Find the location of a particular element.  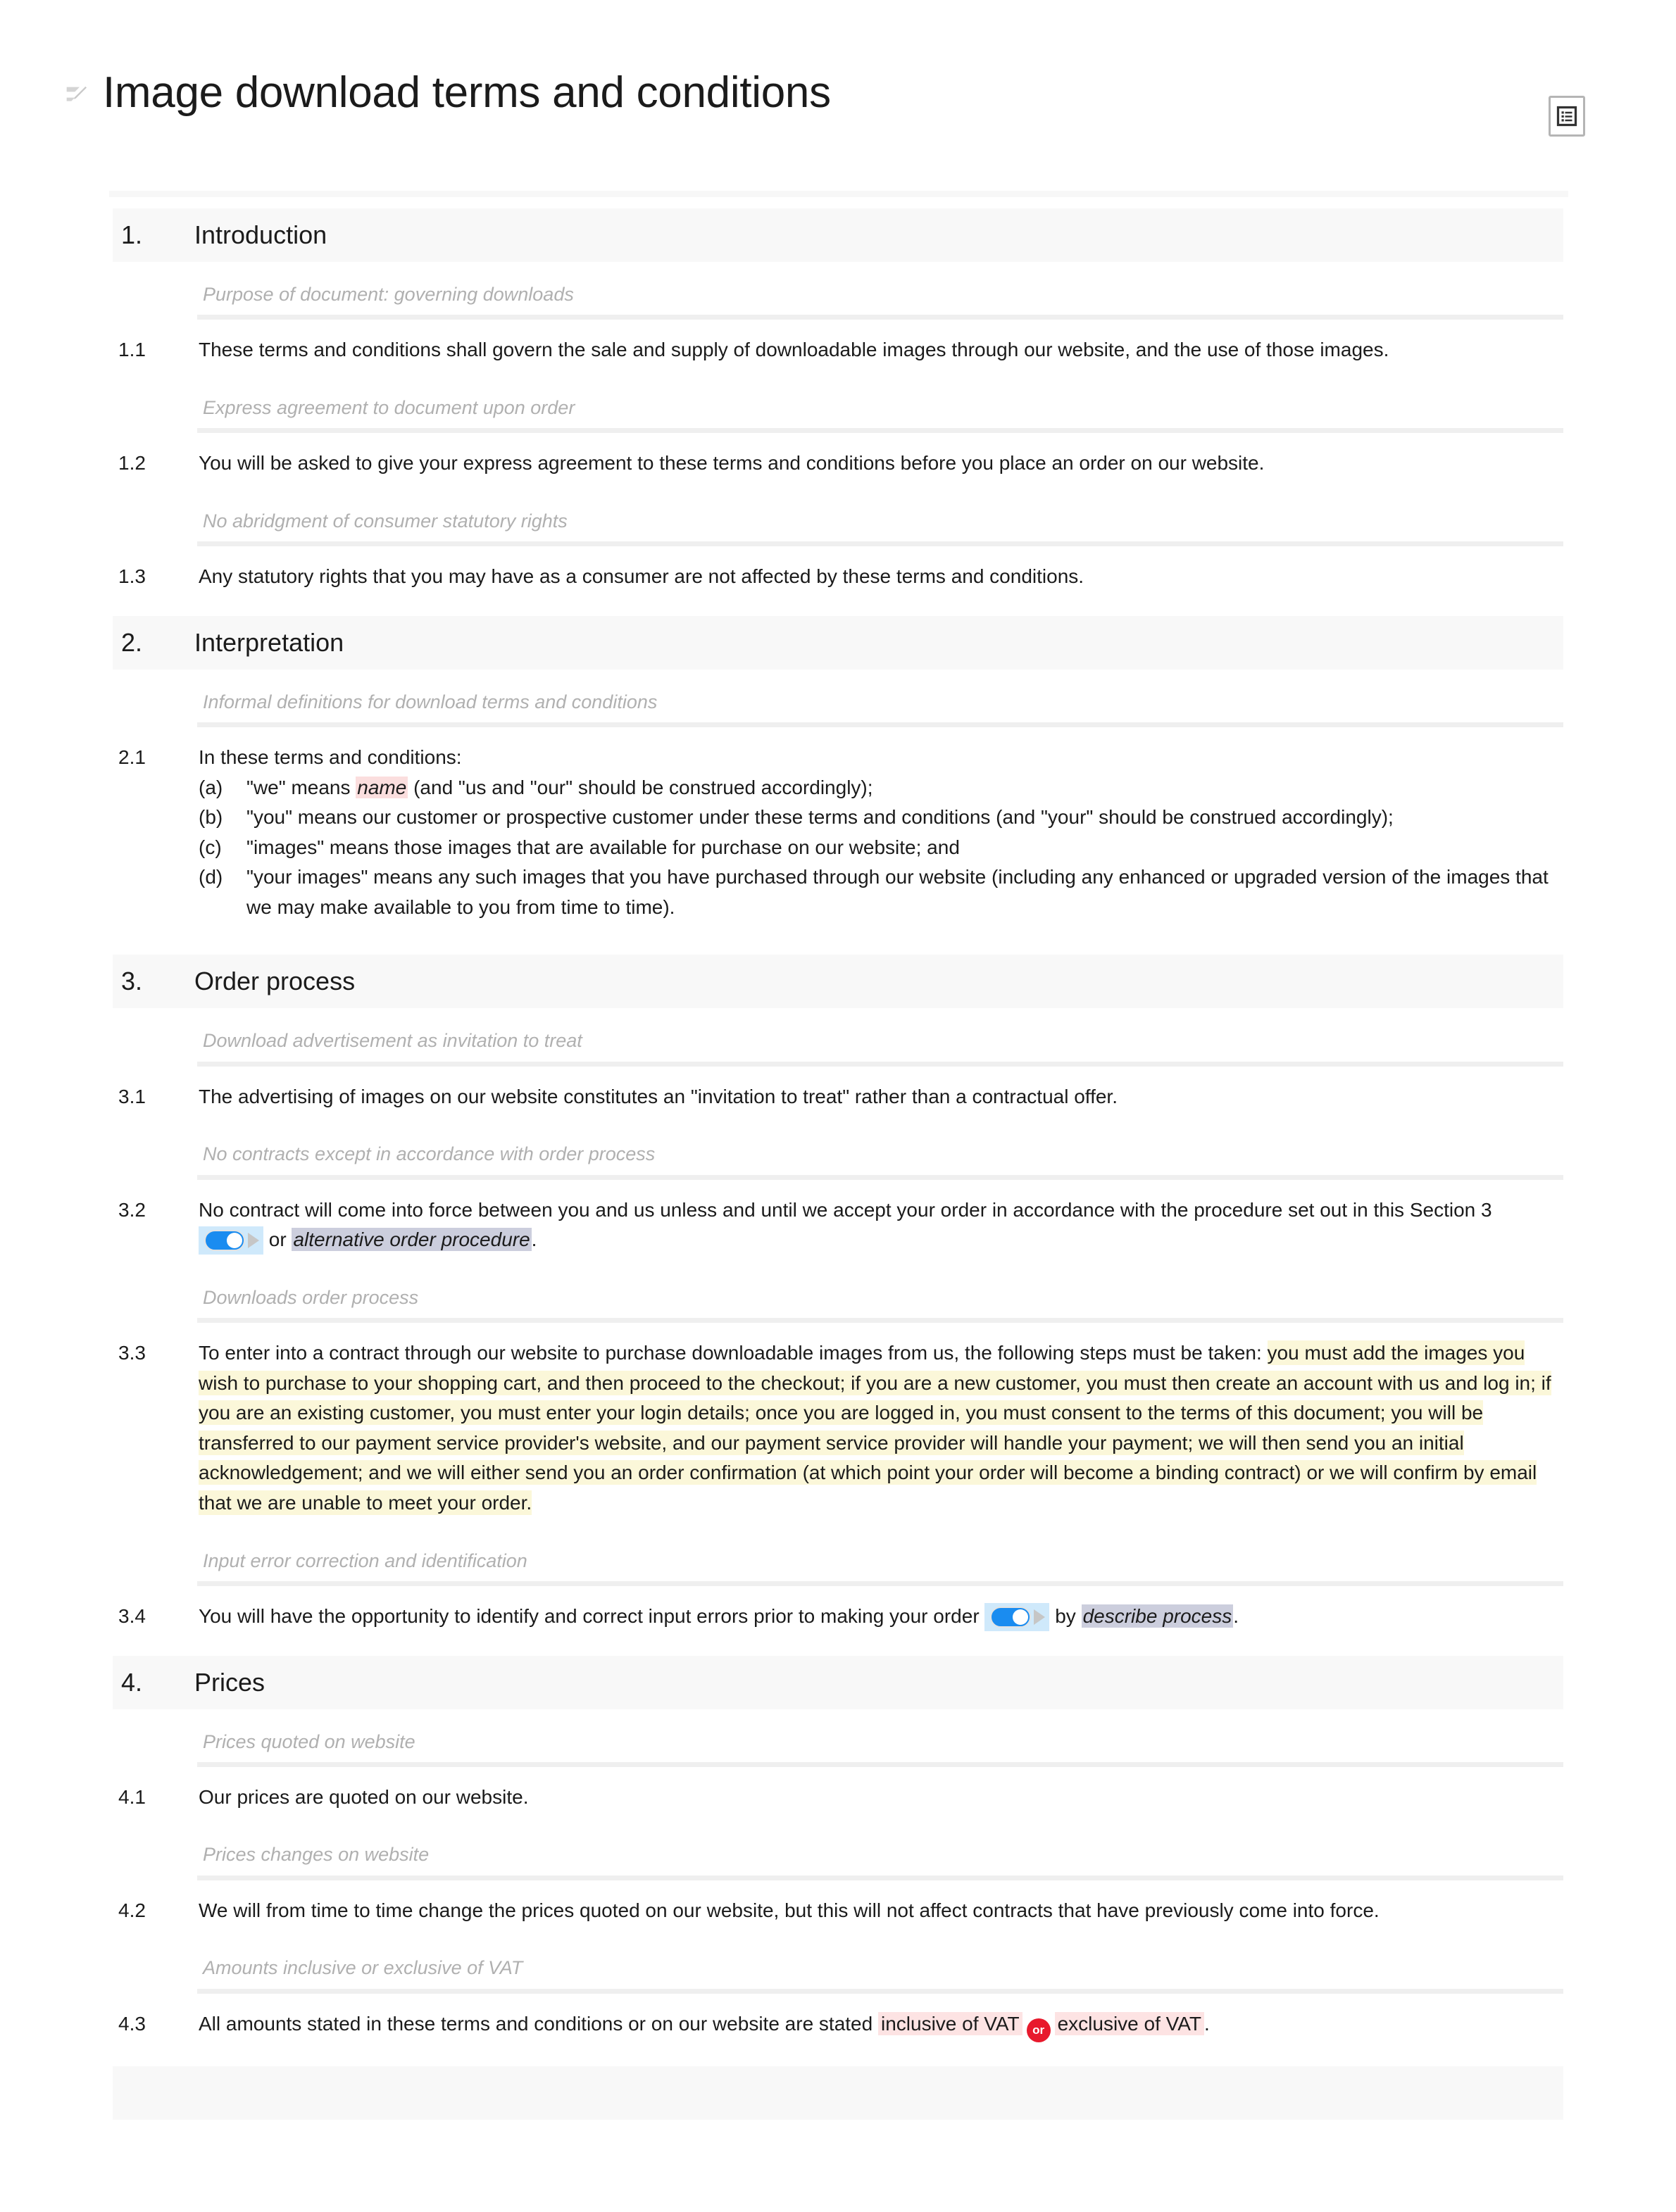

variable-name-field: name is located at coordinates (382, 787).